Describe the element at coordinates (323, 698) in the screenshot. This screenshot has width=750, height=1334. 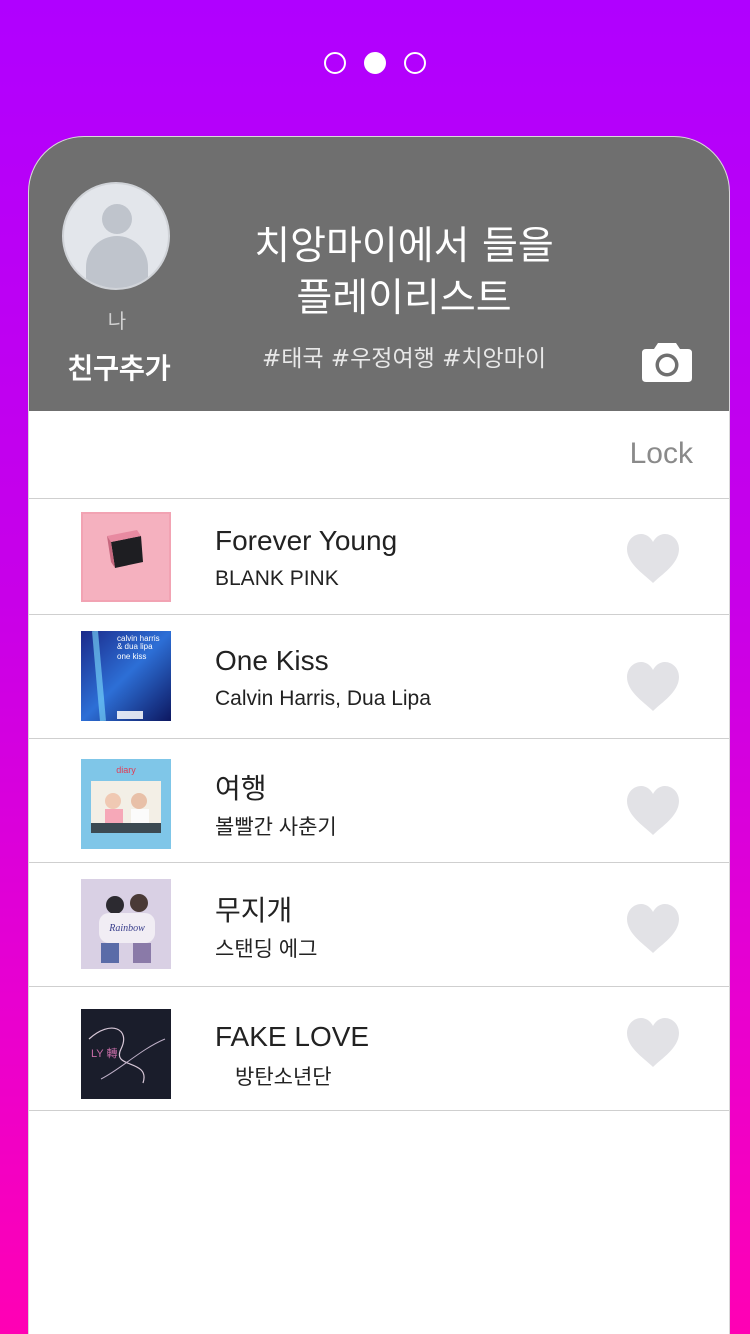
I see `song-artist: Calvin Harris, Dua Lipa` at that location.